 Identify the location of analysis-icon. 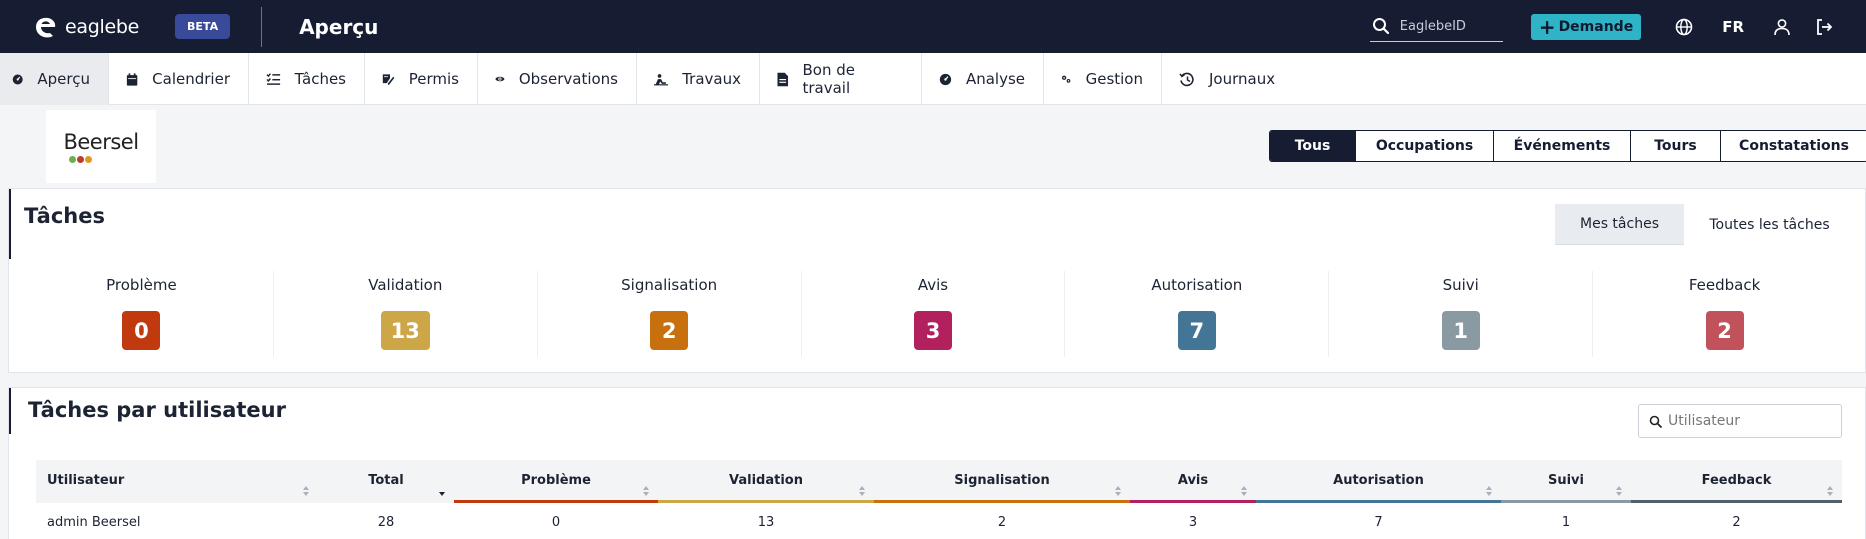
(945, 79).